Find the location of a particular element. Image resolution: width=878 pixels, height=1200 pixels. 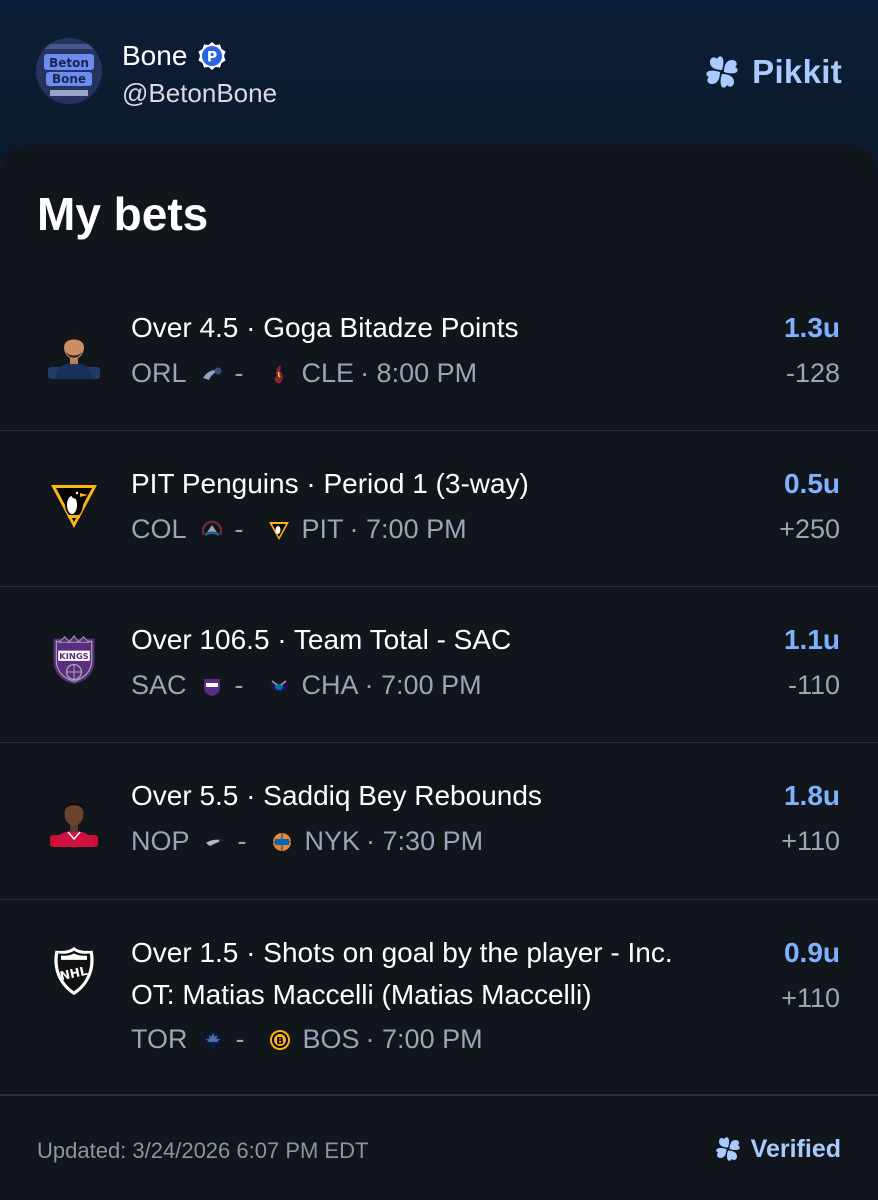

badge-letter: P is located at coordinates (212, 58).